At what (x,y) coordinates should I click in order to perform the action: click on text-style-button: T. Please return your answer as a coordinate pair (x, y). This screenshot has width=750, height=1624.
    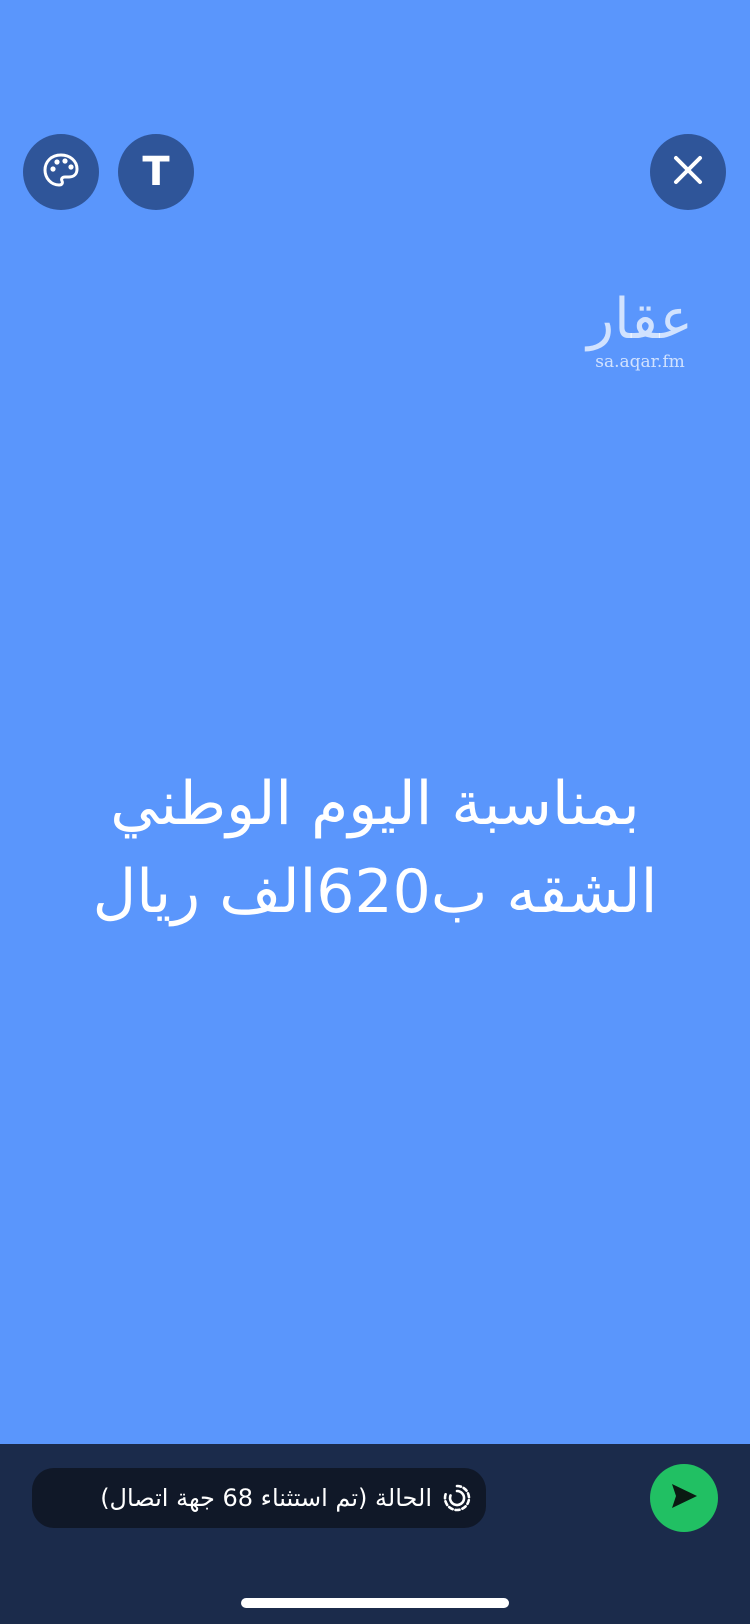
    Looking at the image, I should click on (156, 172).